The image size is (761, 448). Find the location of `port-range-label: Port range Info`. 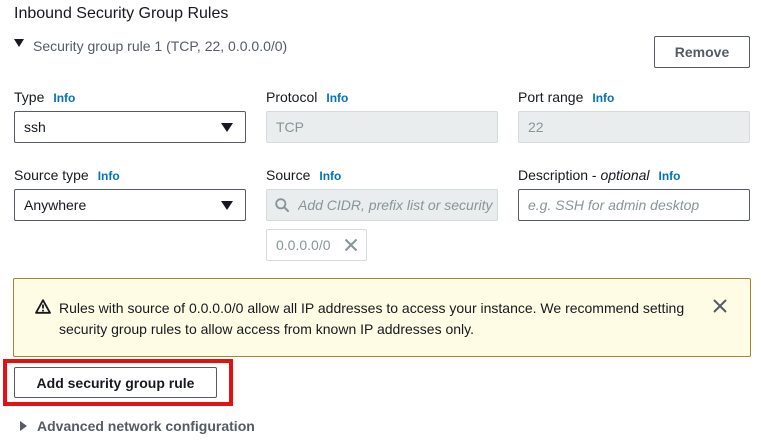

port-range-label: Port range Info is located at coordinates (566, 97).